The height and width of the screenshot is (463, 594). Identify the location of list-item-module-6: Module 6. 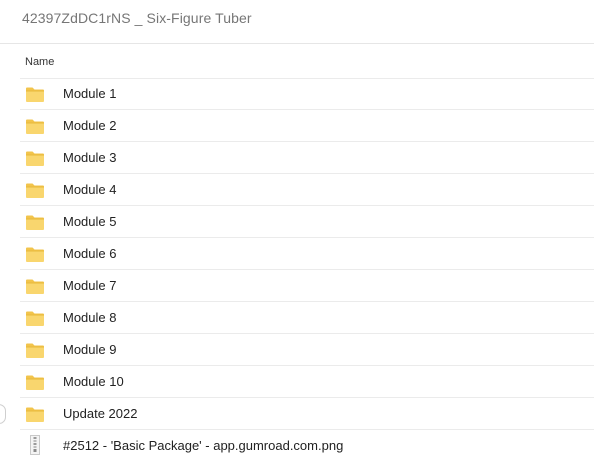
(307, 254).